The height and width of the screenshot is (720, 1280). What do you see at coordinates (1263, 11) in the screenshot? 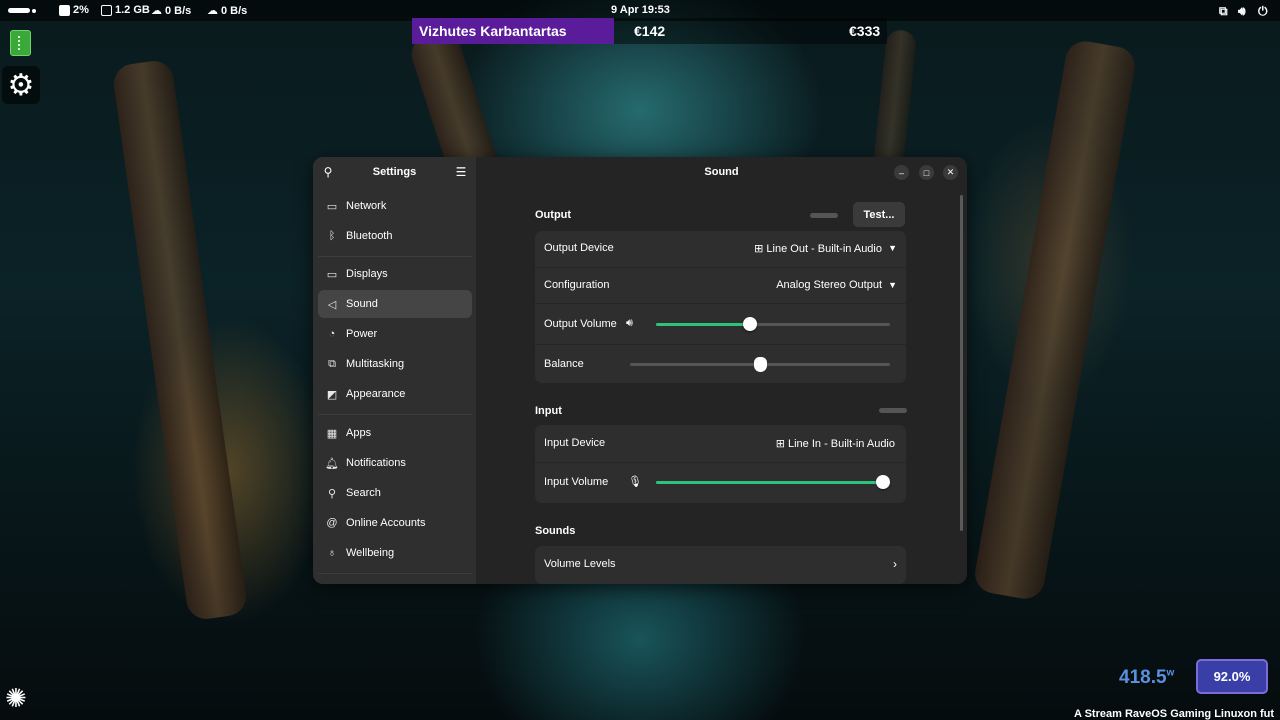
I see `power-icon: ⏻` at bounding box center [1263, 11].